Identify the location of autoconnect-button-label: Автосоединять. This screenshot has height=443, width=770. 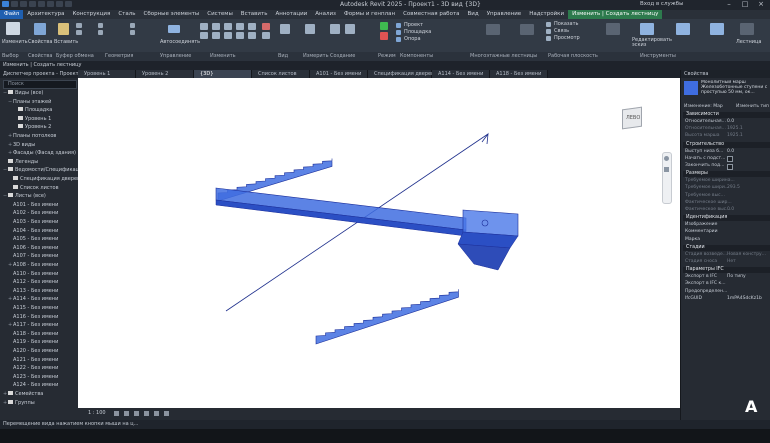
(180, 42).